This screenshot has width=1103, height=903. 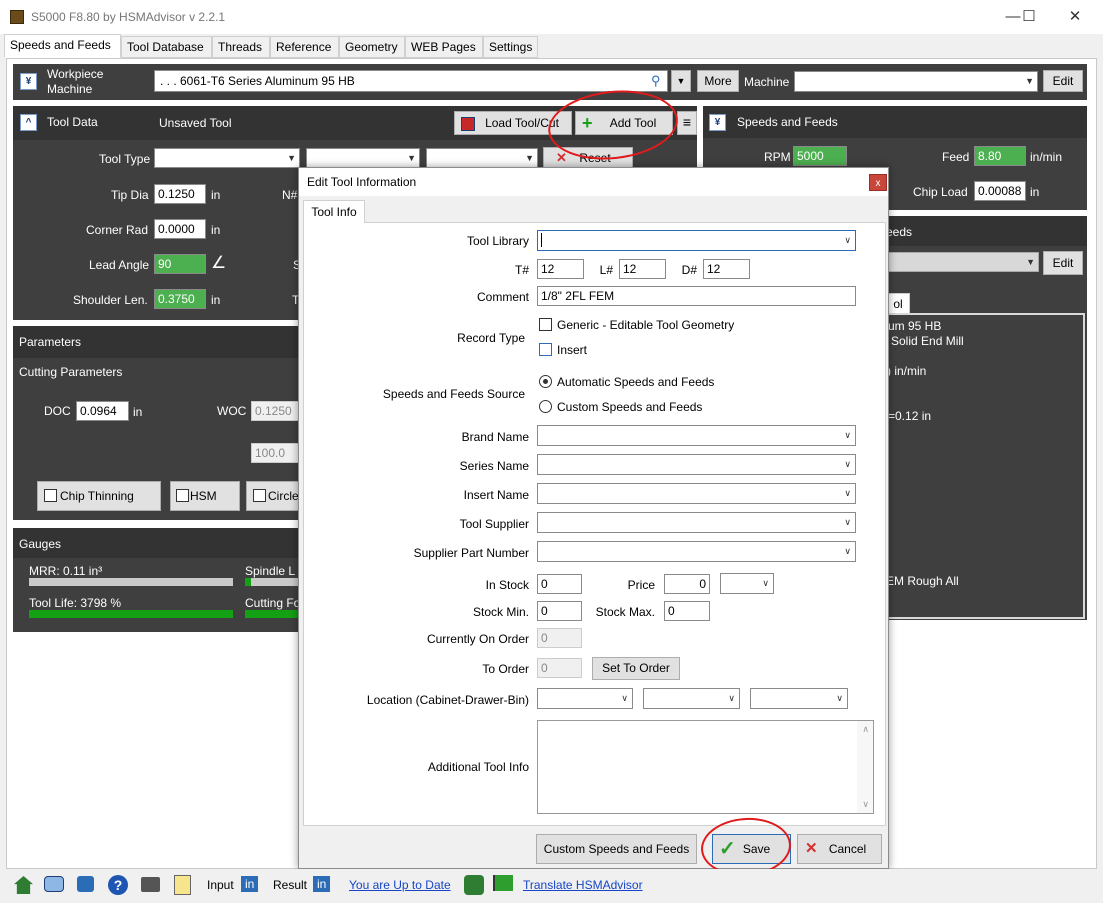 What do you see at coordinates (128, 17) in the screenshot?
I see `window-title: S5000 F8.80 by HSMAdvisor v 2.2.1` at bounding box center [128, 17].